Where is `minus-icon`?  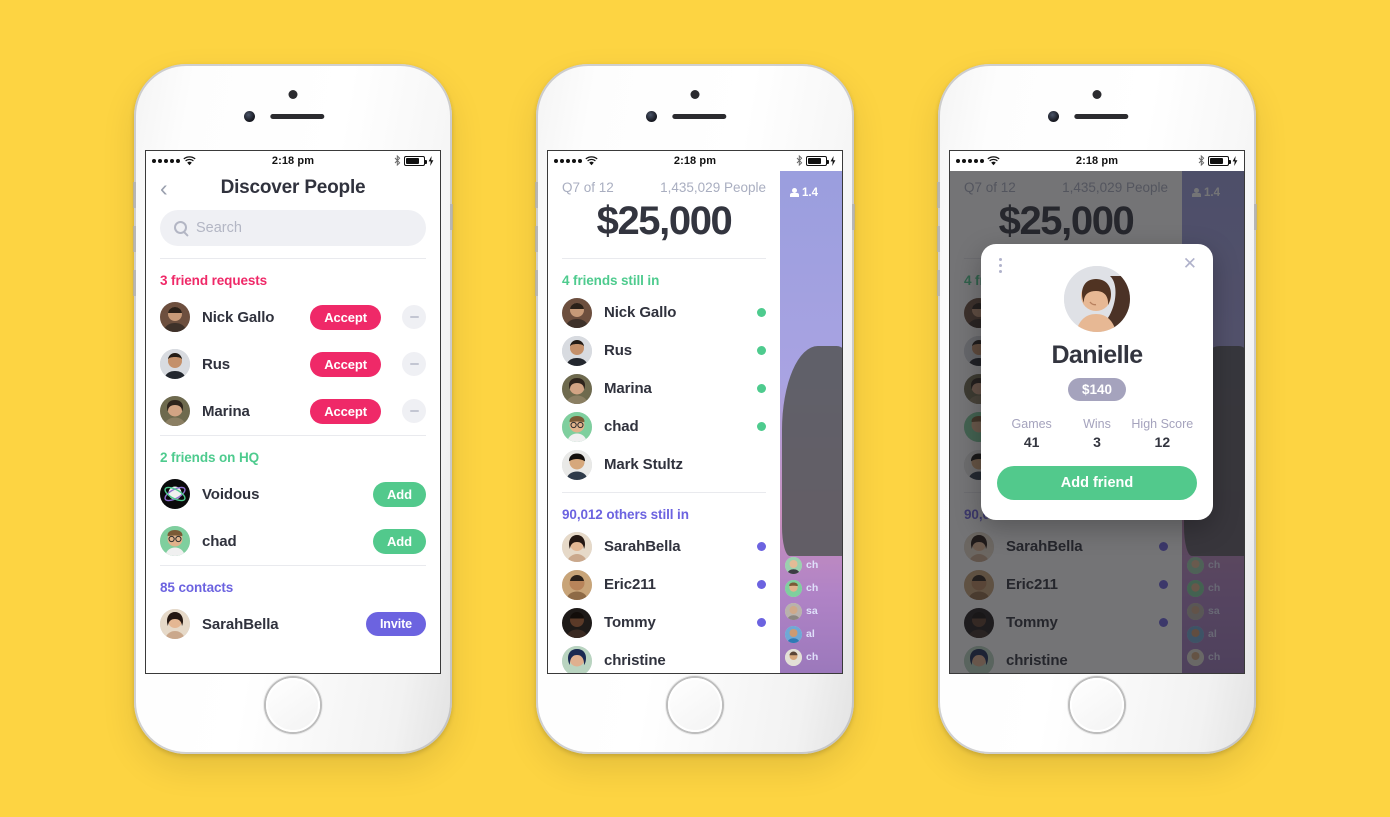
minus-icon is located at coordinates (414, 364).